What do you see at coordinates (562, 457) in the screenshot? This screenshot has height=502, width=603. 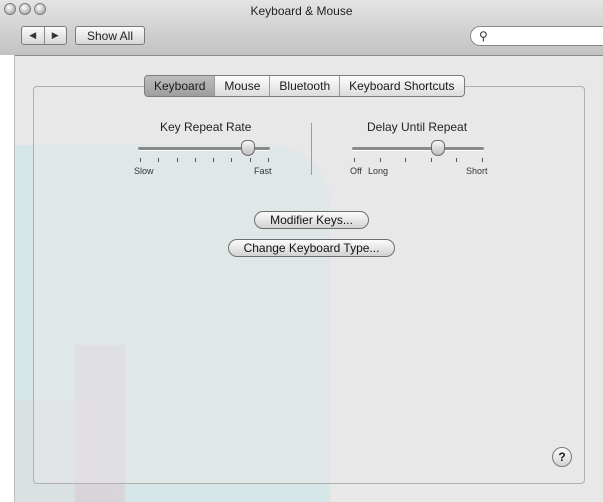 I see `help-button: ?` at bounding box center [562, 457].